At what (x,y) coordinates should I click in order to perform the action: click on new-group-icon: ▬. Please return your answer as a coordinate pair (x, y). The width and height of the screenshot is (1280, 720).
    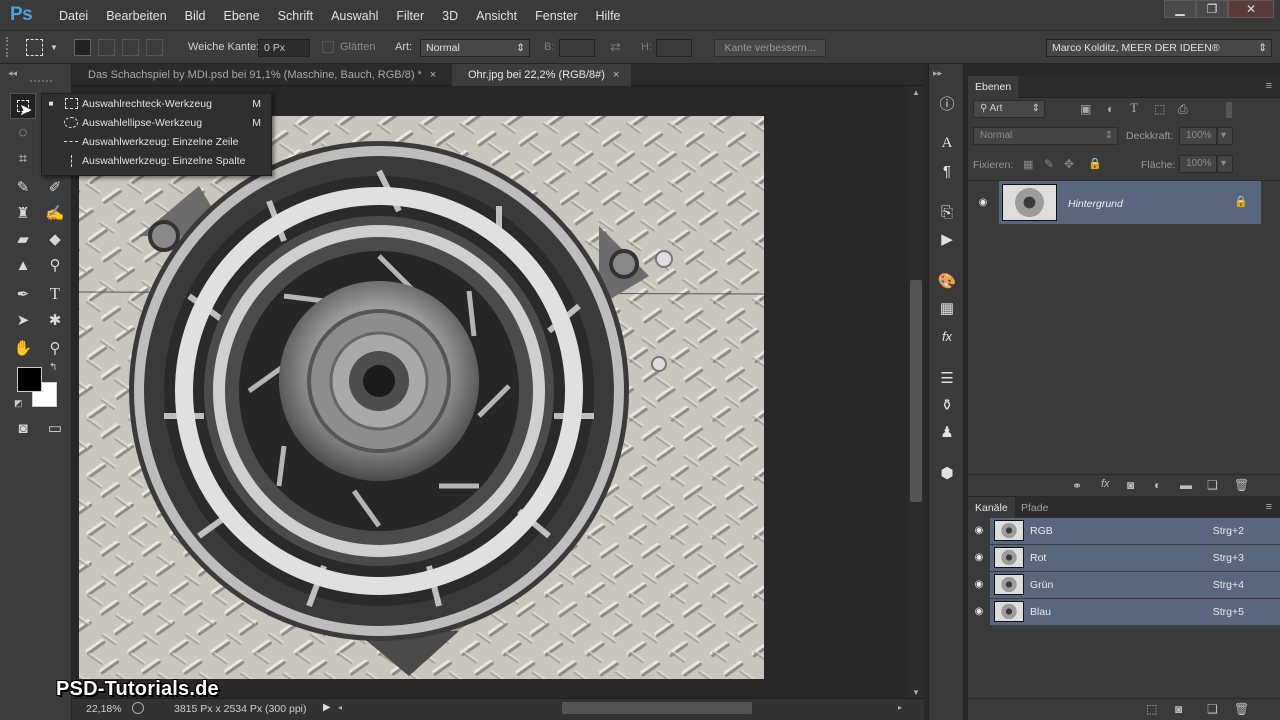
    Looking at the image, I should click on (1186, 485).